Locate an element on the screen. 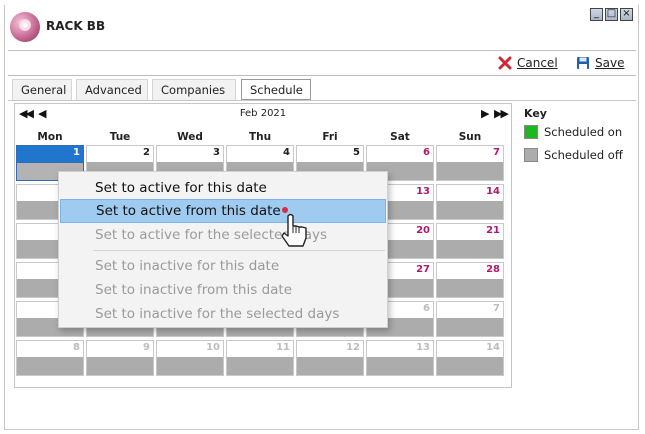  calendar-day-cell: 12 is located at coordinates (330, 358).